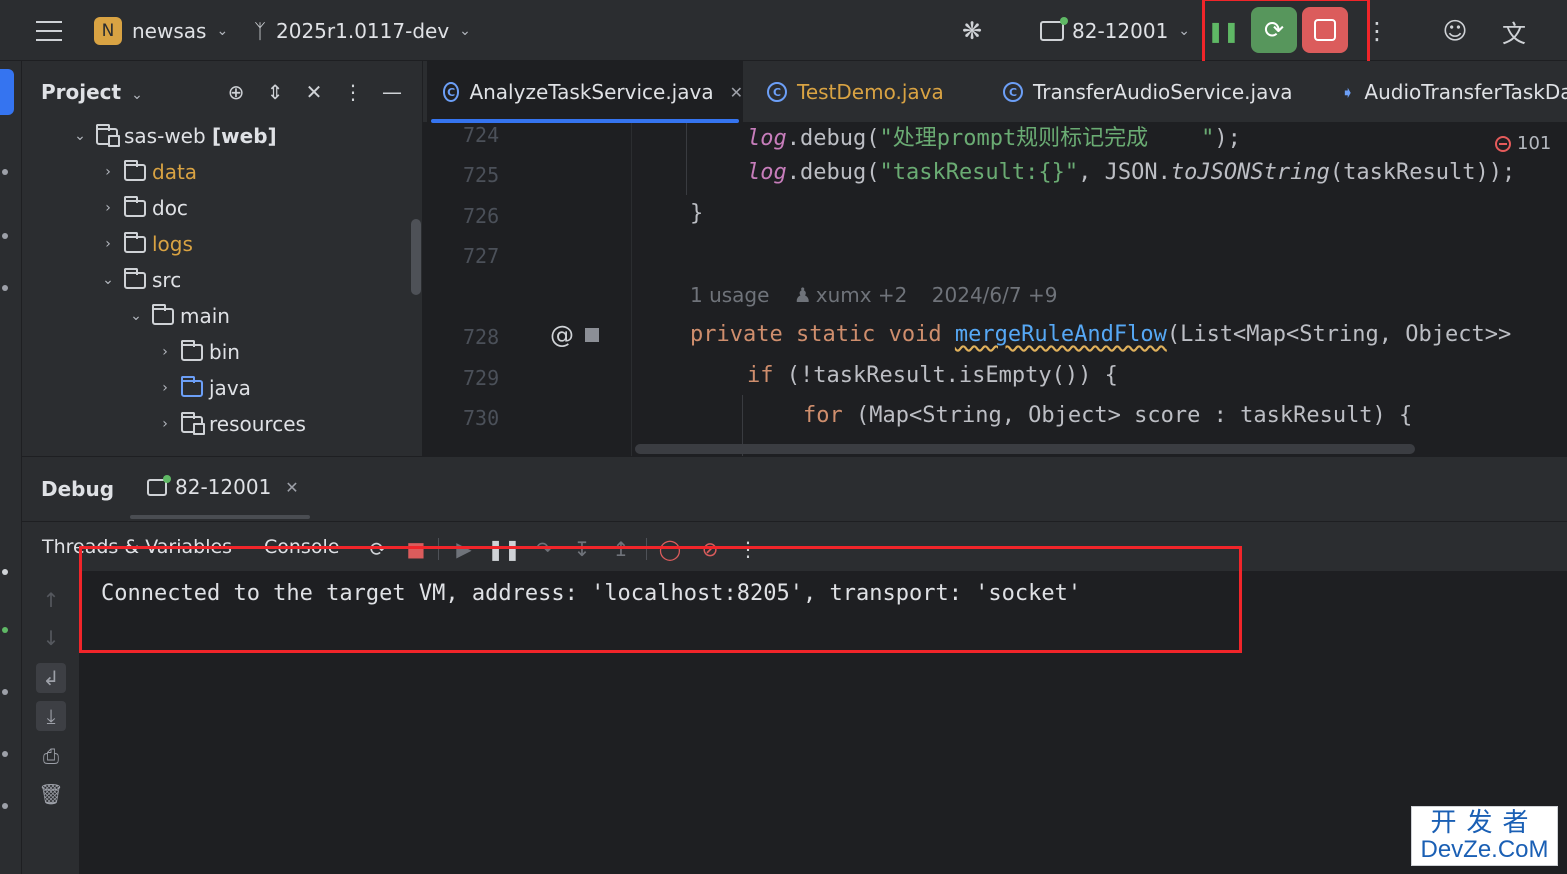 This screenshot has height=874, width=1567. What do you see at coordinates (275, 92) in the screenshot?
I see `expand-all-icon: ⇕` at bounding box center [275, 92].